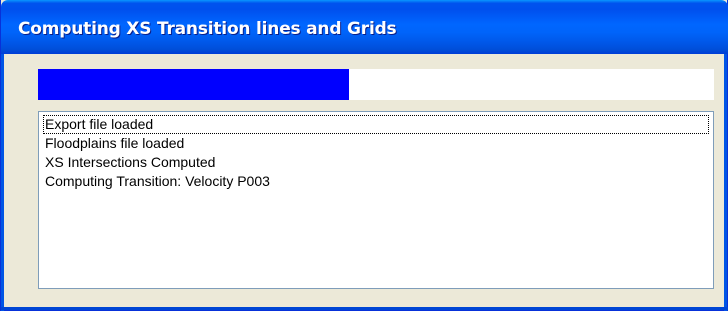  What do you see at coordinates (376, 162) in the screenshot?
I see `log-item: XS Intersections Computed` at bounding box center [376, 162].